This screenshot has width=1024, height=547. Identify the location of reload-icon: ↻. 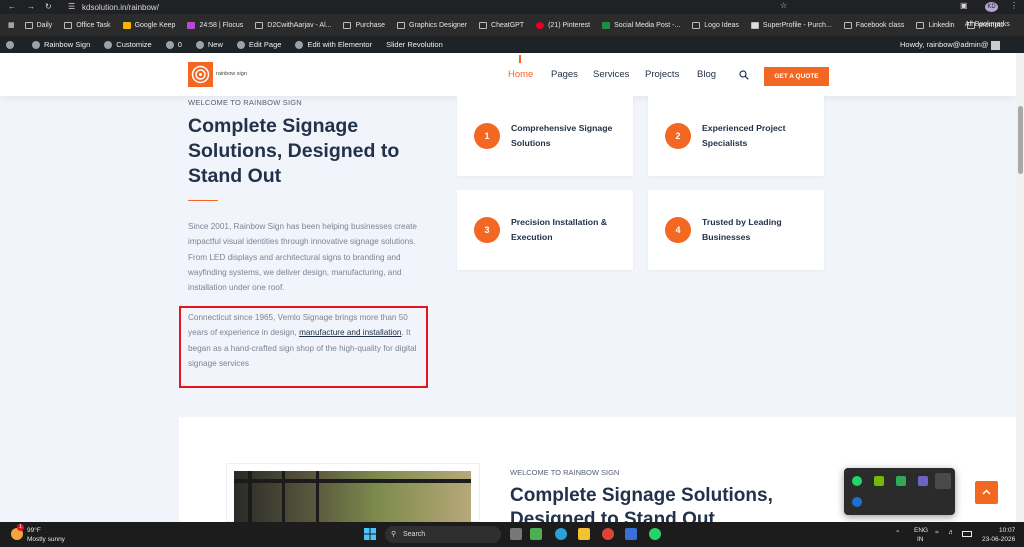
(48, 6).